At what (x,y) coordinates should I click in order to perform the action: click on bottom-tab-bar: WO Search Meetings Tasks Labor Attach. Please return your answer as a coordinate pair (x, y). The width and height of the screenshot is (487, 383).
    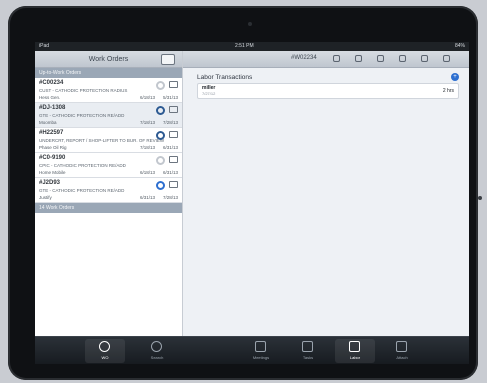
    Looking at the image, I should click on (252, 350).